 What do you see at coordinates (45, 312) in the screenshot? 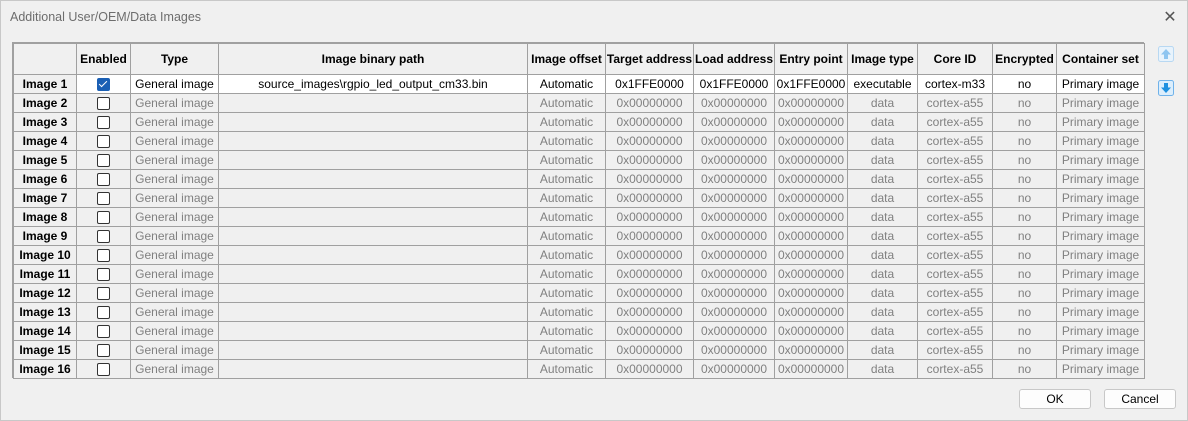
I see `row-header: Image 13` at bounding box center [45, 312].